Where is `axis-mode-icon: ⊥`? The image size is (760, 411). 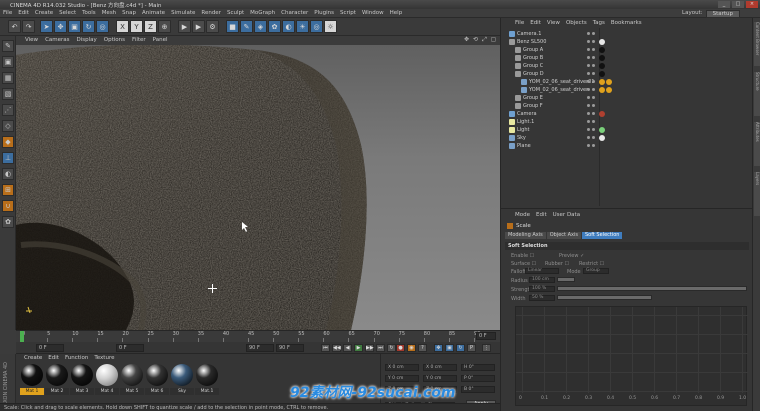 axis-mode-icon: ⊥ is located at coordinates (8, 158).